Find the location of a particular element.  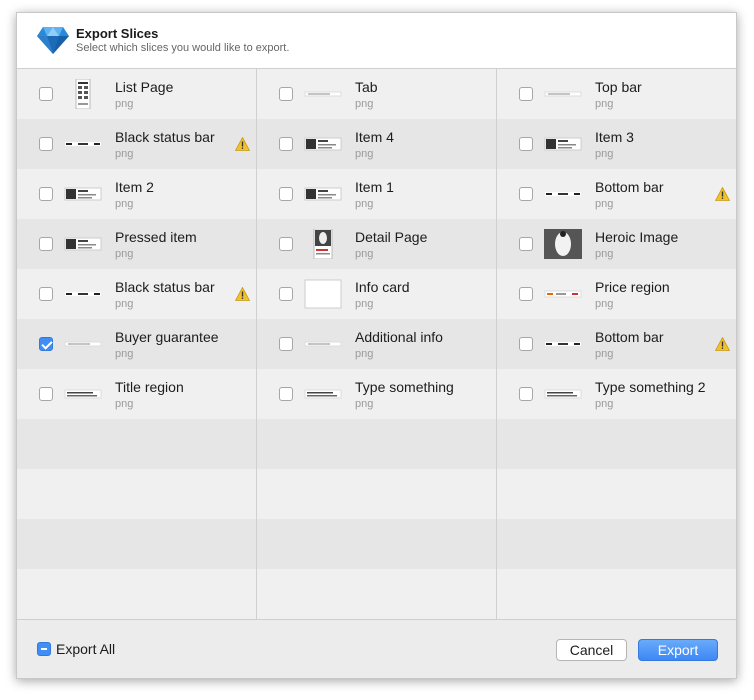

slice-row: Pressed item png is located at coordinates (136, 244).